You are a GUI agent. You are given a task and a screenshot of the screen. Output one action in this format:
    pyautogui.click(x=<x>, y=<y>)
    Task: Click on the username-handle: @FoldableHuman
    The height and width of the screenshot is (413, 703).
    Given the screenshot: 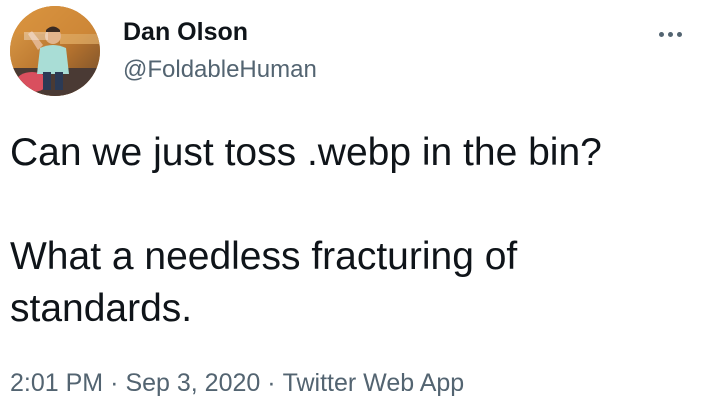 What is the action you would take?
    pyautogui.click(x=220, y=70)
    